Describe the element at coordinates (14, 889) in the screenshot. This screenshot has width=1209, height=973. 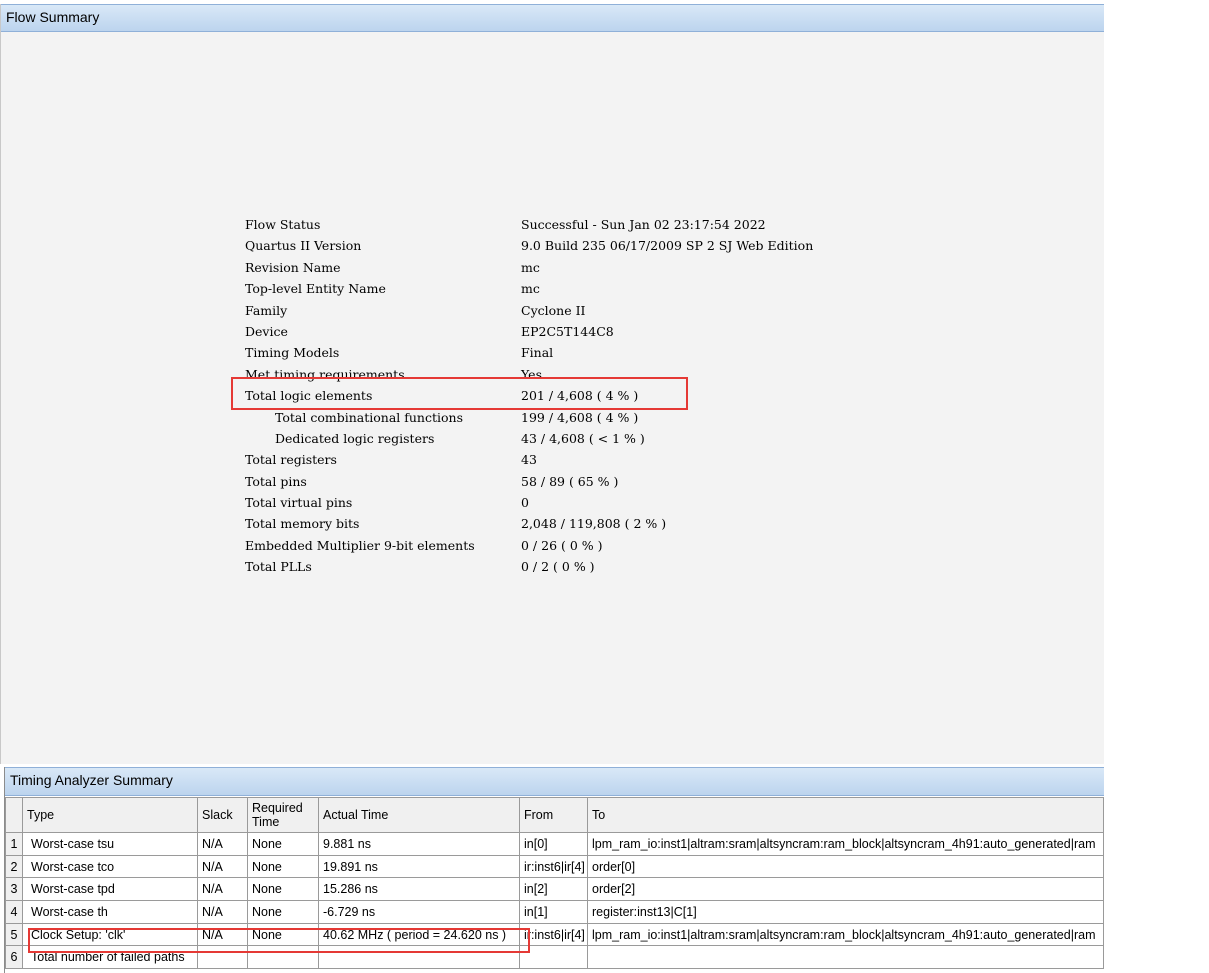
I see `row-number: 3` at that location.